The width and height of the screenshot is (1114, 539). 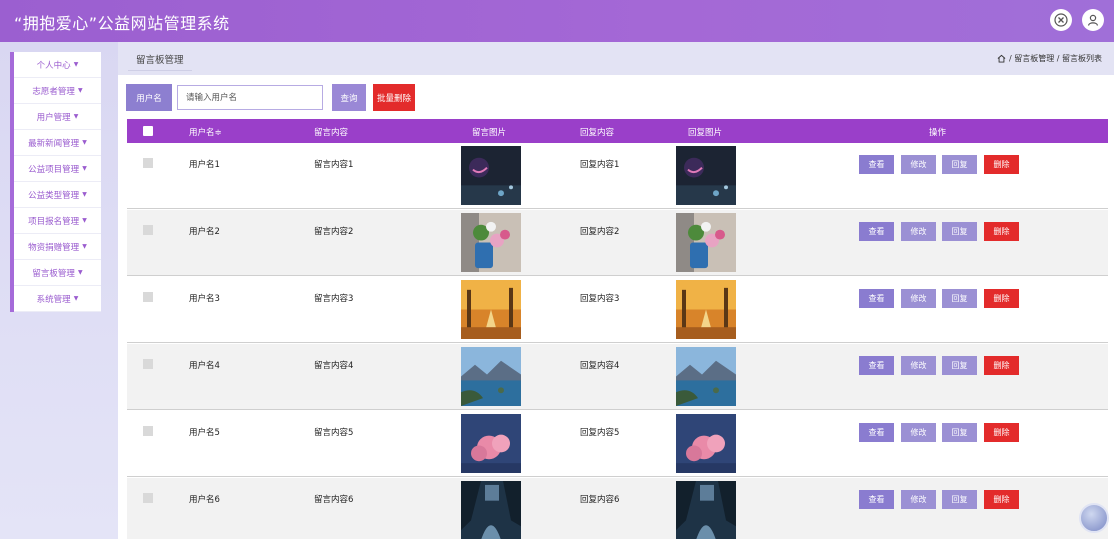 I want to click on breadcrumb: / 留言板管理 / 留言板列表, so click(x=1049, y=58).